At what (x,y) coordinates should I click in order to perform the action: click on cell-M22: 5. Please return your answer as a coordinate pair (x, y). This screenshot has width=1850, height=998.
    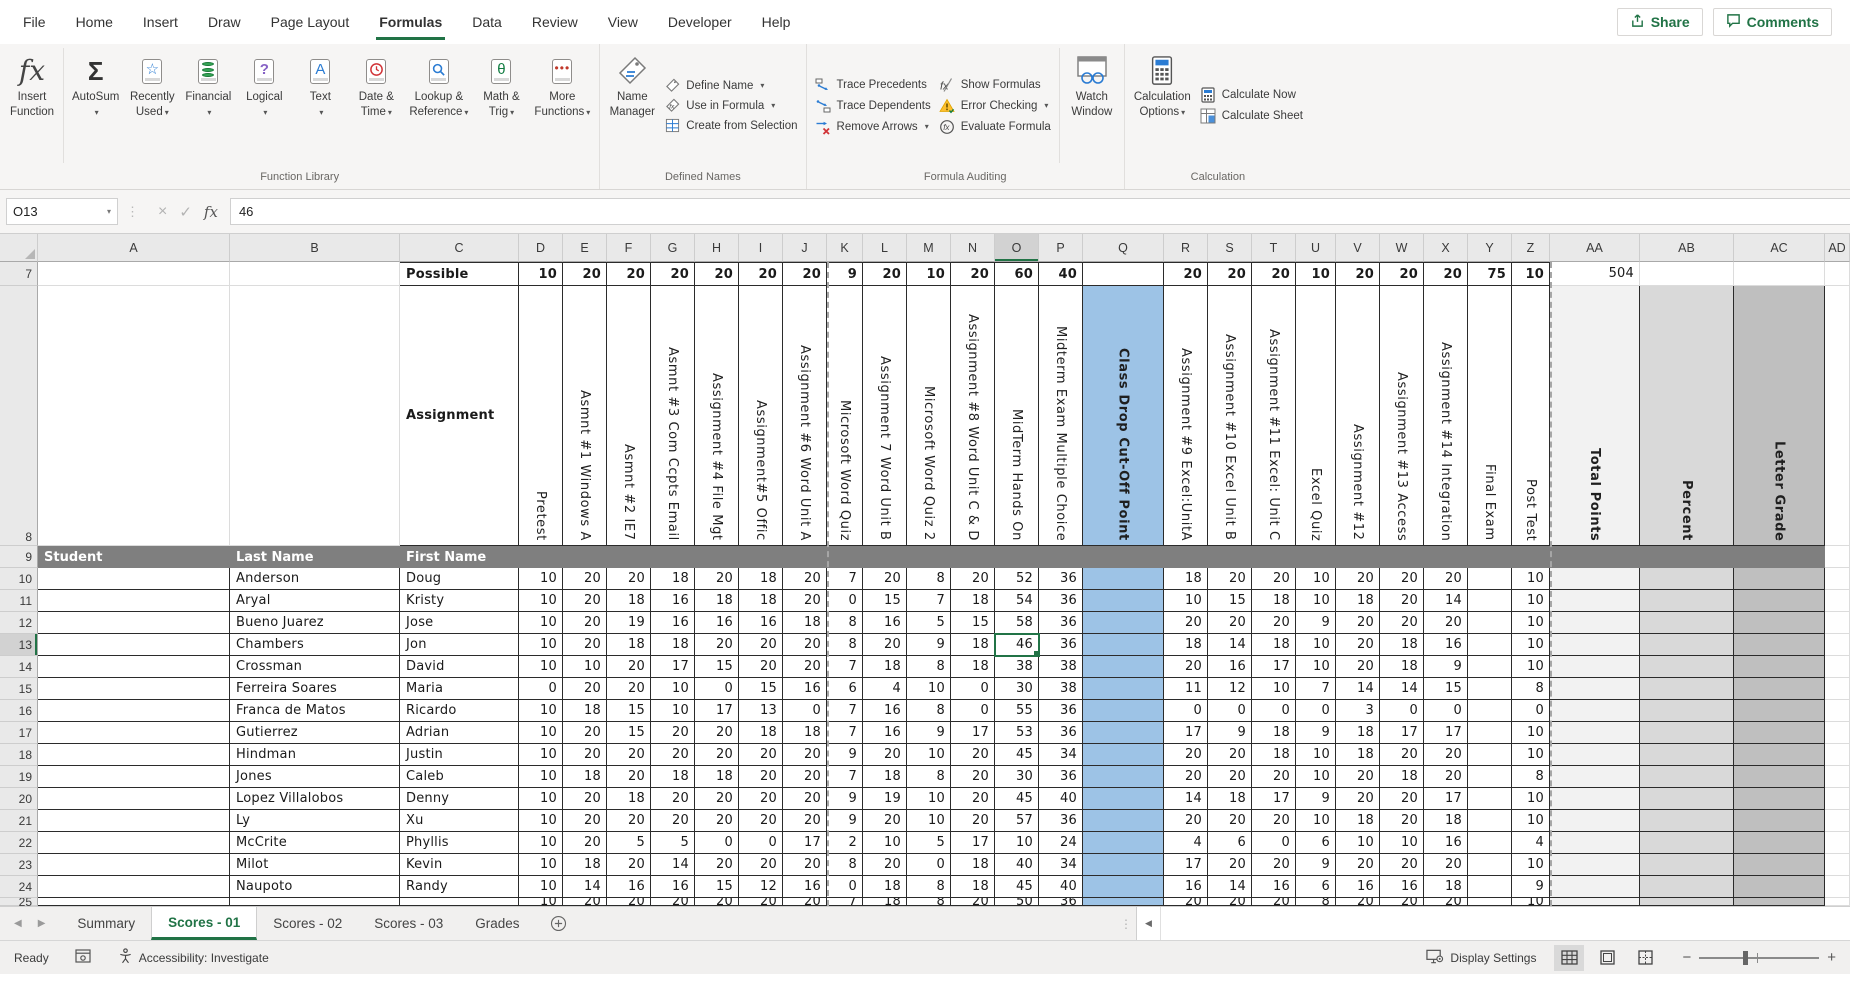
    Looking at the image, I should click on (929, 843).